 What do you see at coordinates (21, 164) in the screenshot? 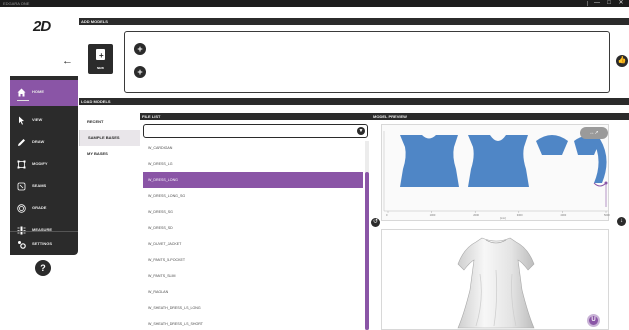
I see `transform-icon` at bounding box center [21, 164].